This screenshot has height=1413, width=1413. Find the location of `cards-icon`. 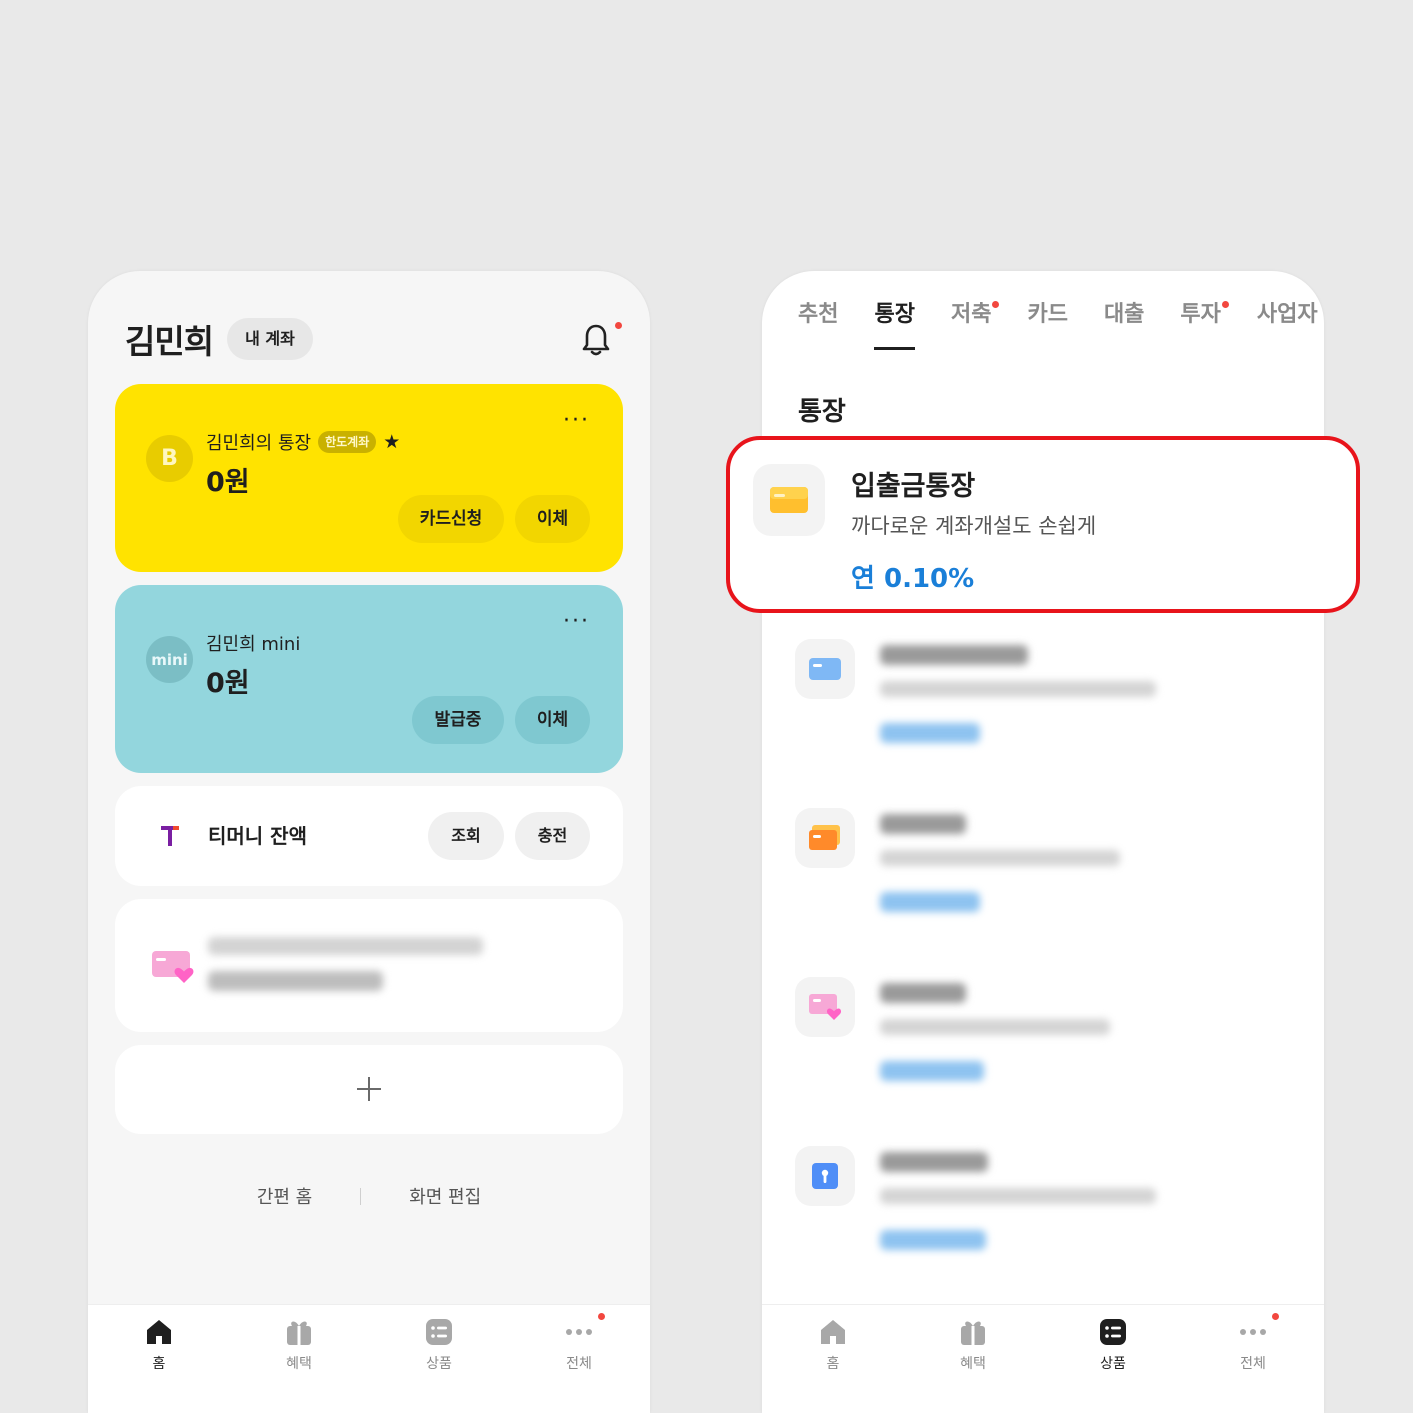

cards-icon is located at coordinates (824, 837).